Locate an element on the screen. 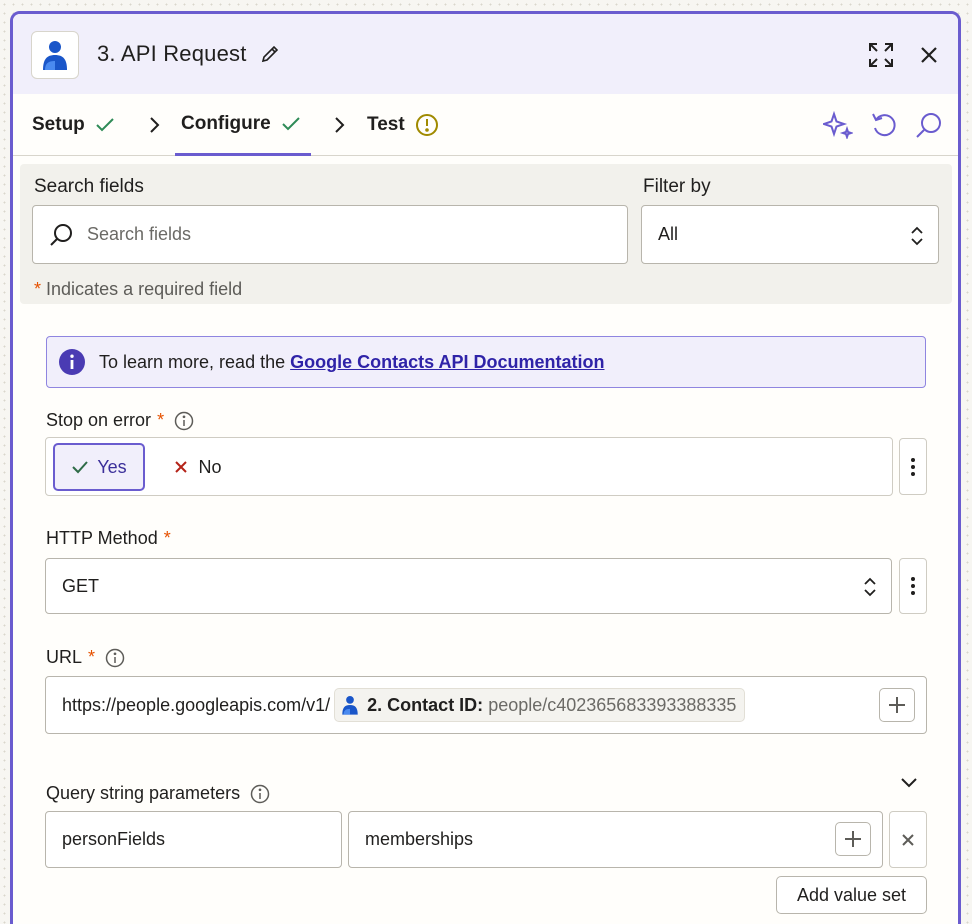  tab-configure: Configure is located at coordinates (243, 125).